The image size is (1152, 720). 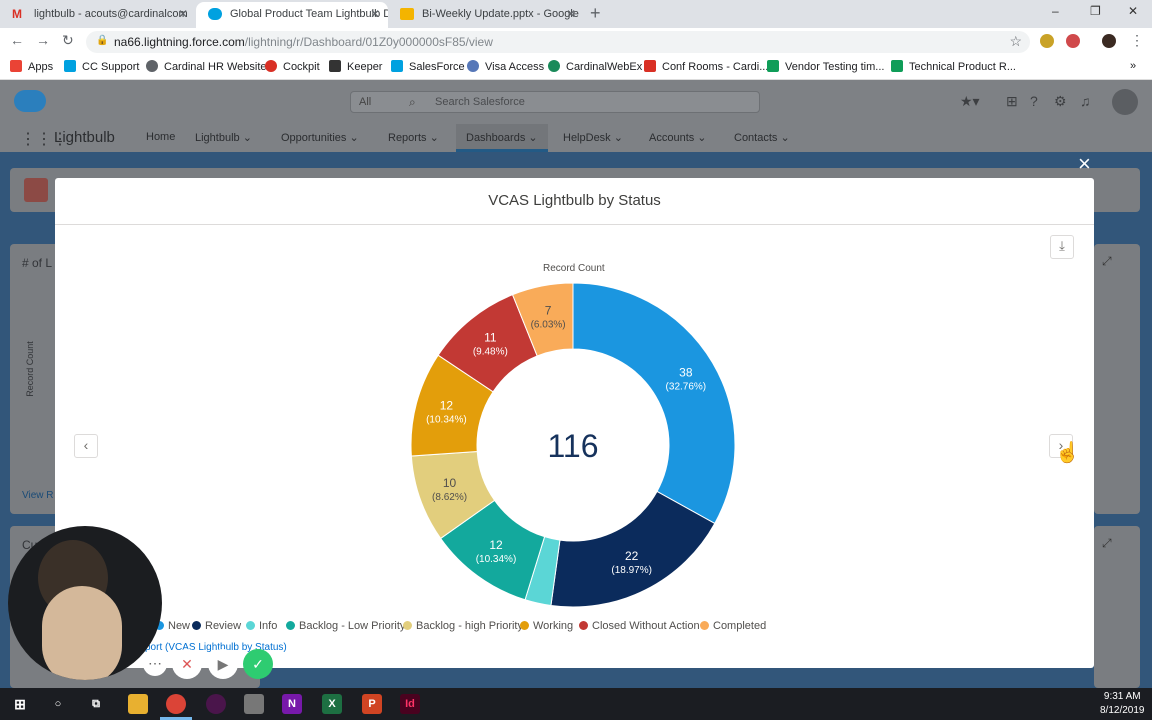 What do you see at coordinates (576, 704) in the screenshot?
I see `windows-taskbar: ⊞ ○ ⧉ N X P Id 9:31 AM 8/12/2019` at bounding box center [576, 704].